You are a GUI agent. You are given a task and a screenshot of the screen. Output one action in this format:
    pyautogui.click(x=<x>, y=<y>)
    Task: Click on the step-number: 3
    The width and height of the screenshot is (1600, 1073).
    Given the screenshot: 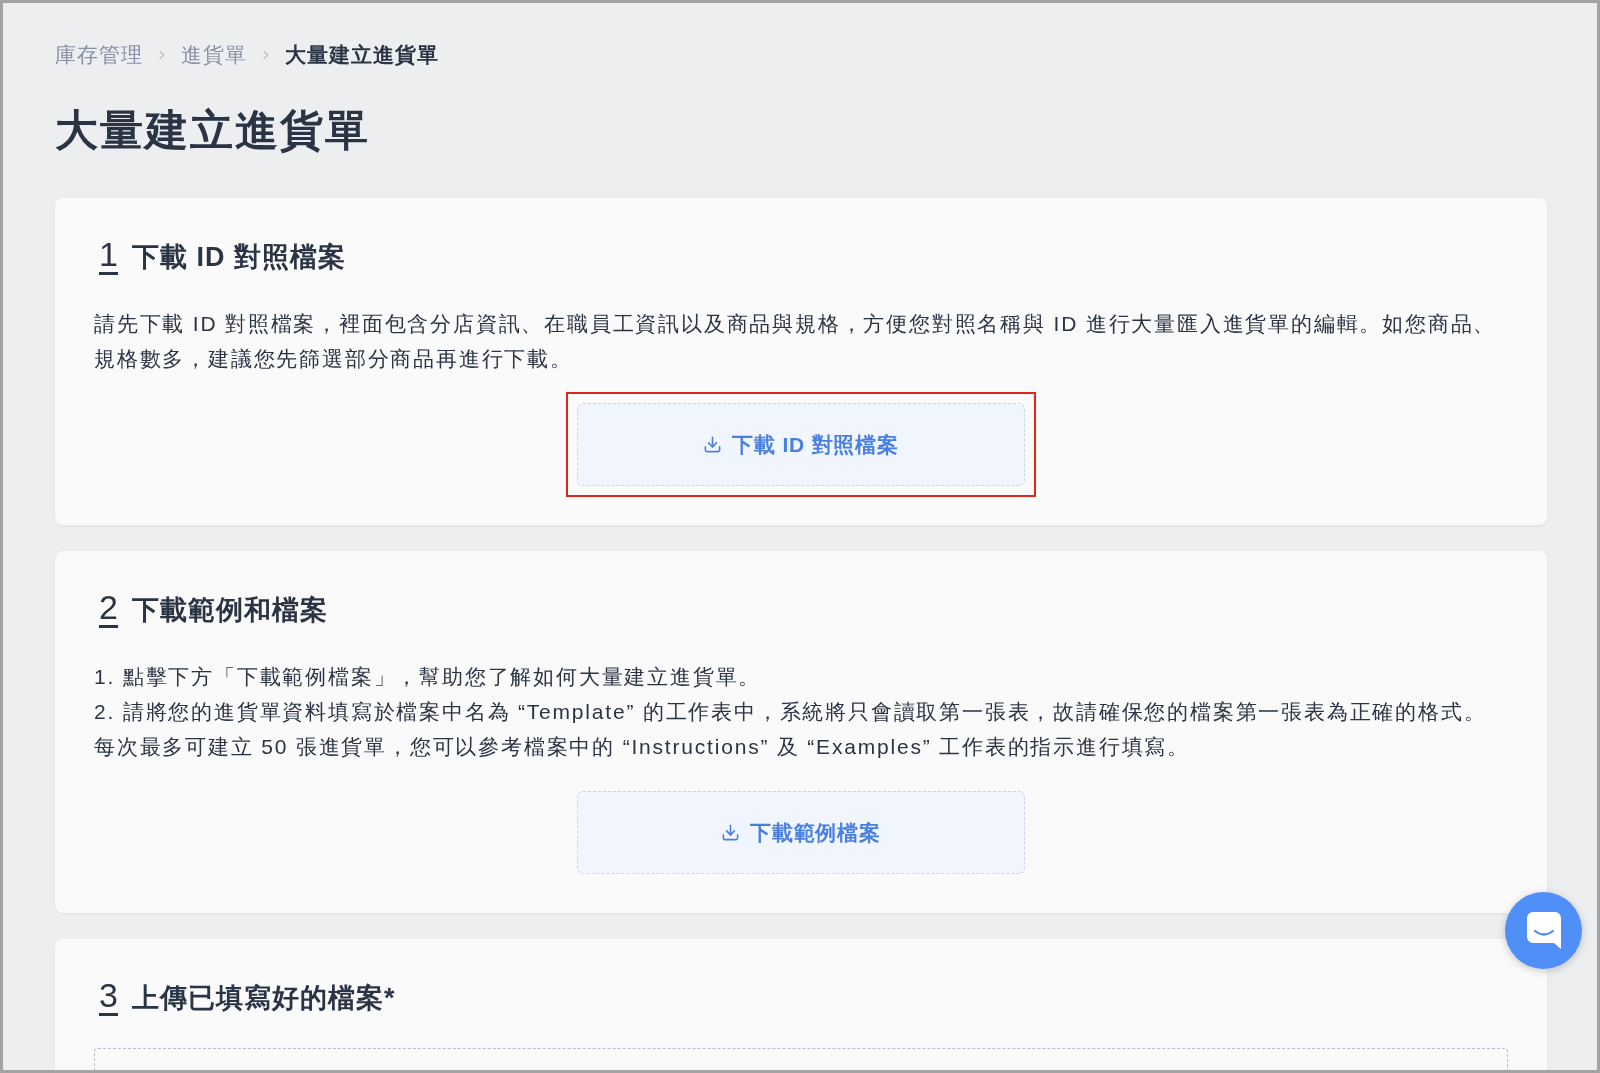 What is the action you would take?
    pyautogui.click(x=108, y=998)
    